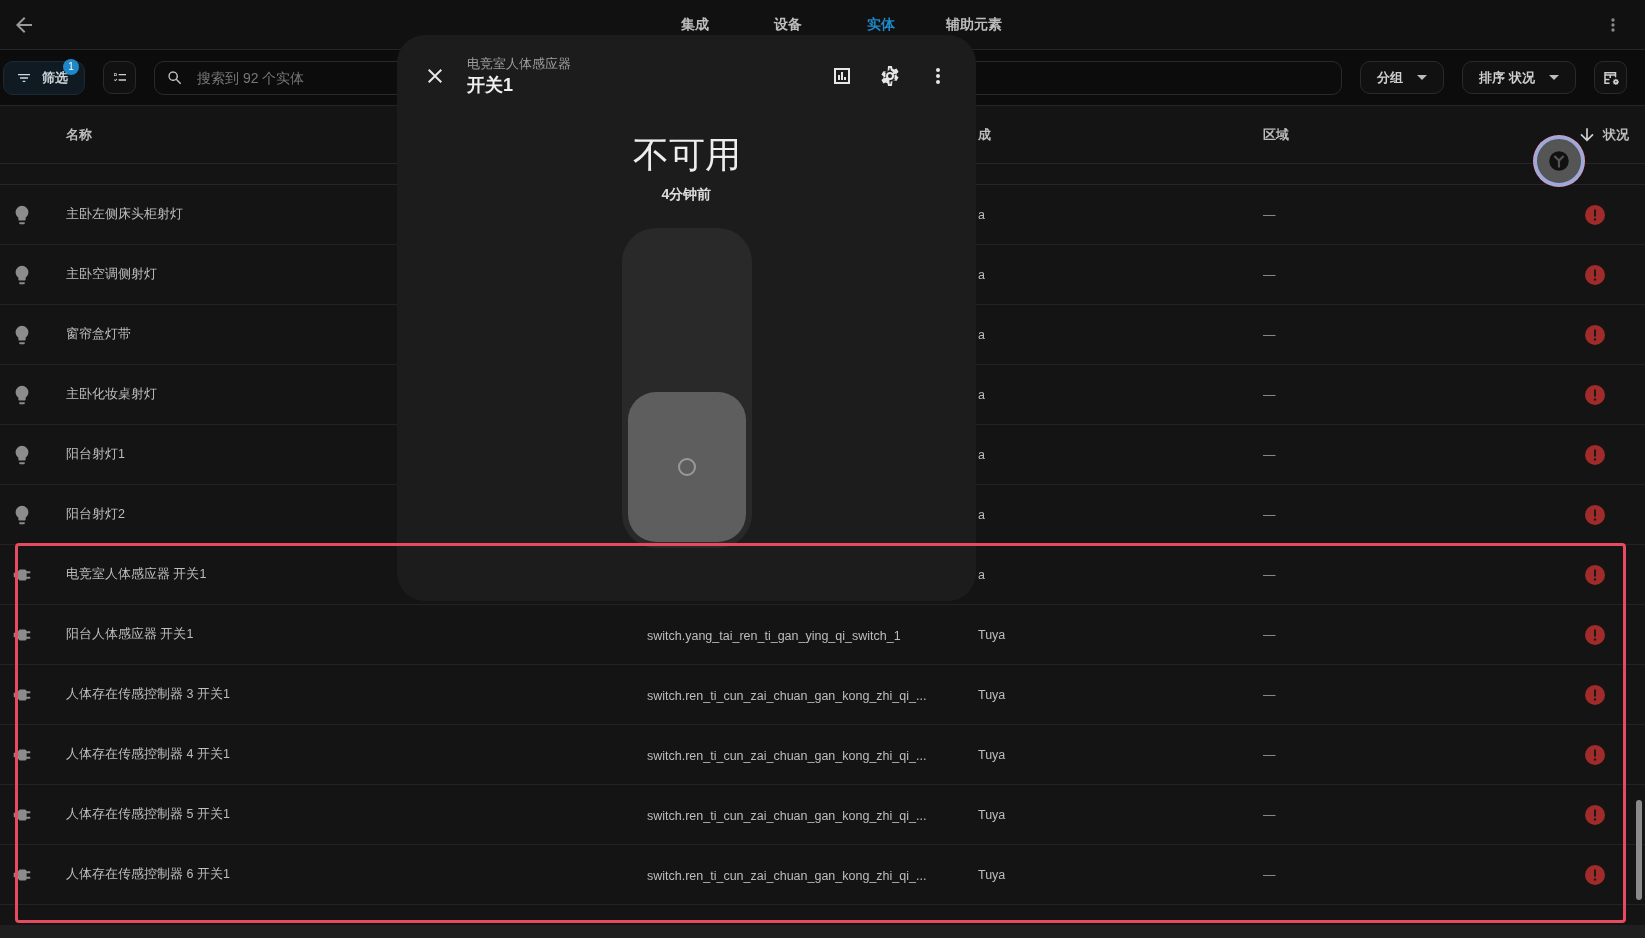 This screenshot has width=1645, height=938. Describe the element at coordinates (111, 394) in the screenshot. I see `entity-name: 主卧化妆桌射灯` at that location.